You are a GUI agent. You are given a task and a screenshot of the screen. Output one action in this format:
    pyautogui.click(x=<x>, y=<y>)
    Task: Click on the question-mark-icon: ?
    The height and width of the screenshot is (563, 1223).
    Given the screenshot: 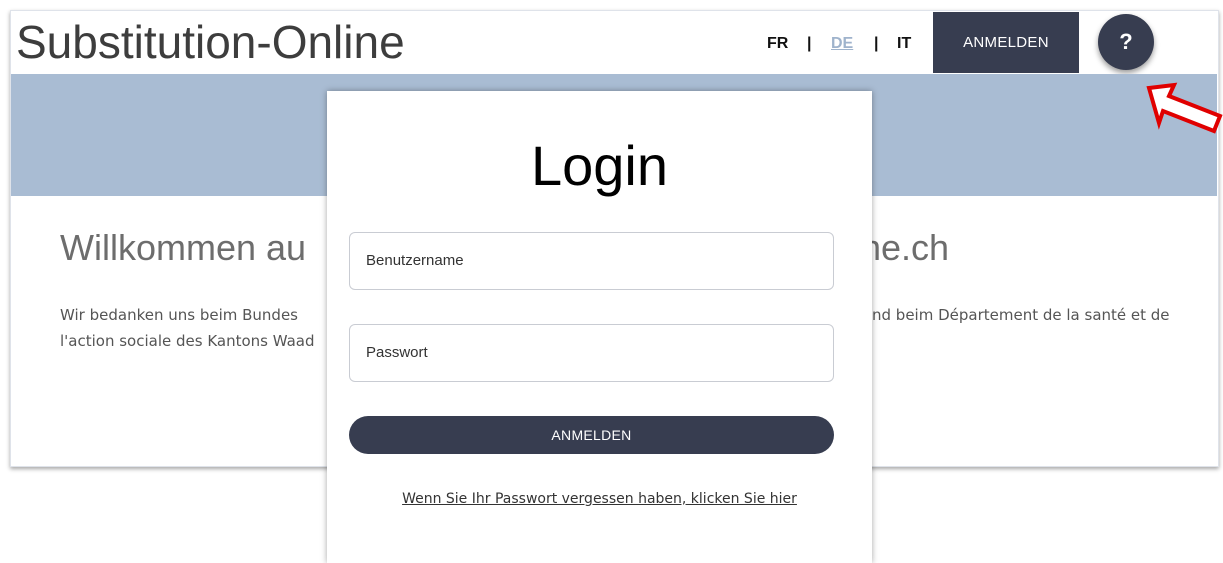 What is the action you would take?
    pyautogui.click(x=1126, y=41)
    